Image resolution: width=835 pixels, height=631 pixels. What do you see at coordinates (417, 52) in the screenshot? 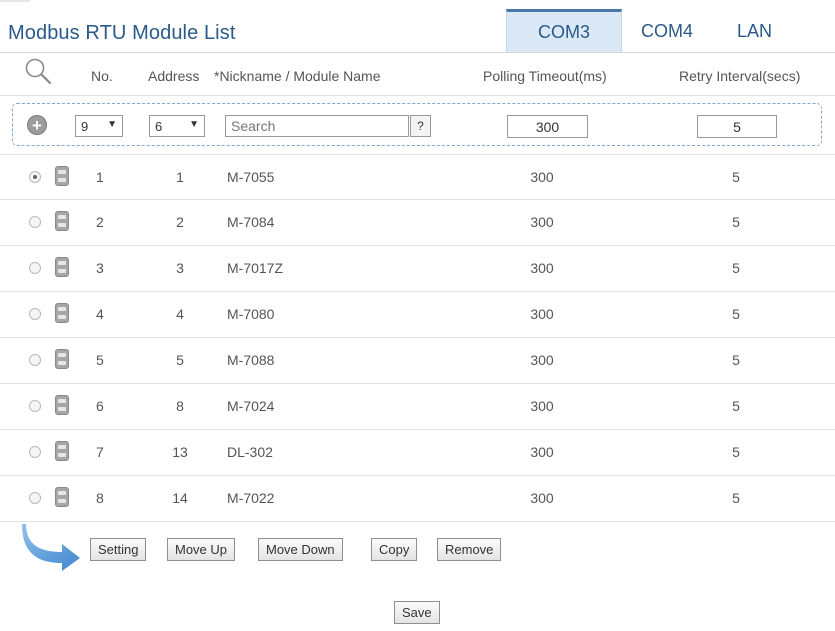
I see `header-divider` at bounding box center [417, 52].